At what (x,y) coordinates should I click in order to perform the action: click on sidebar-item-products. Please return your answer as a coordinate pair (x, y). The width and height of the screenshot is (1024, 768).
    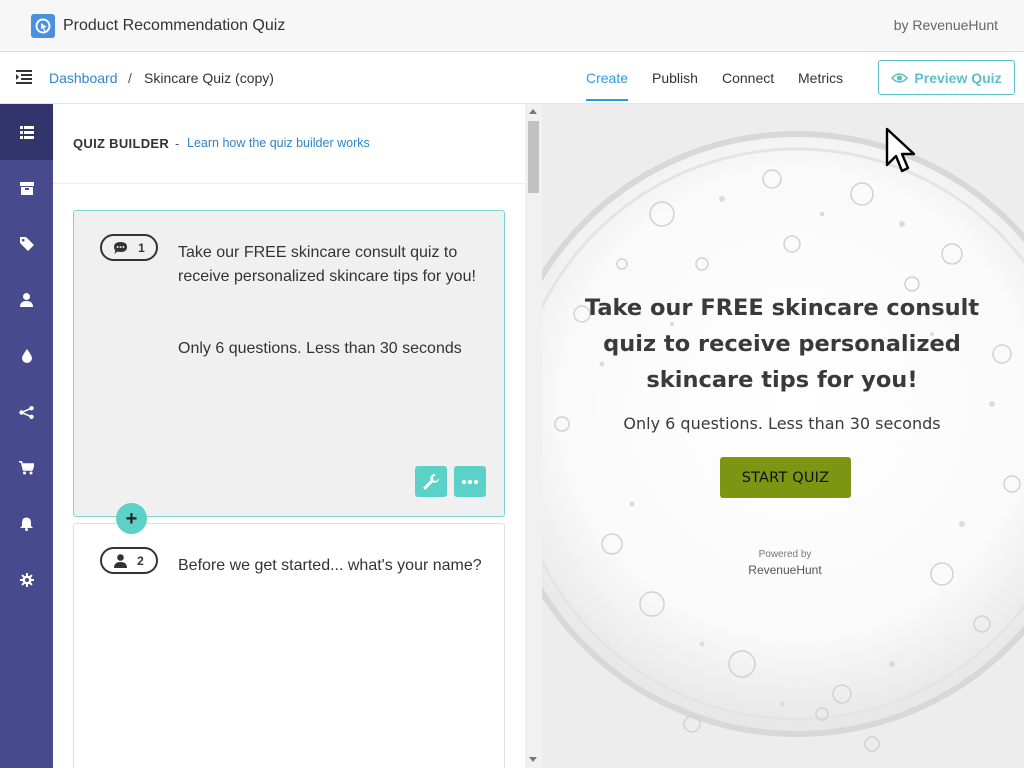
    Looking at the image, I should click on (26, 188).